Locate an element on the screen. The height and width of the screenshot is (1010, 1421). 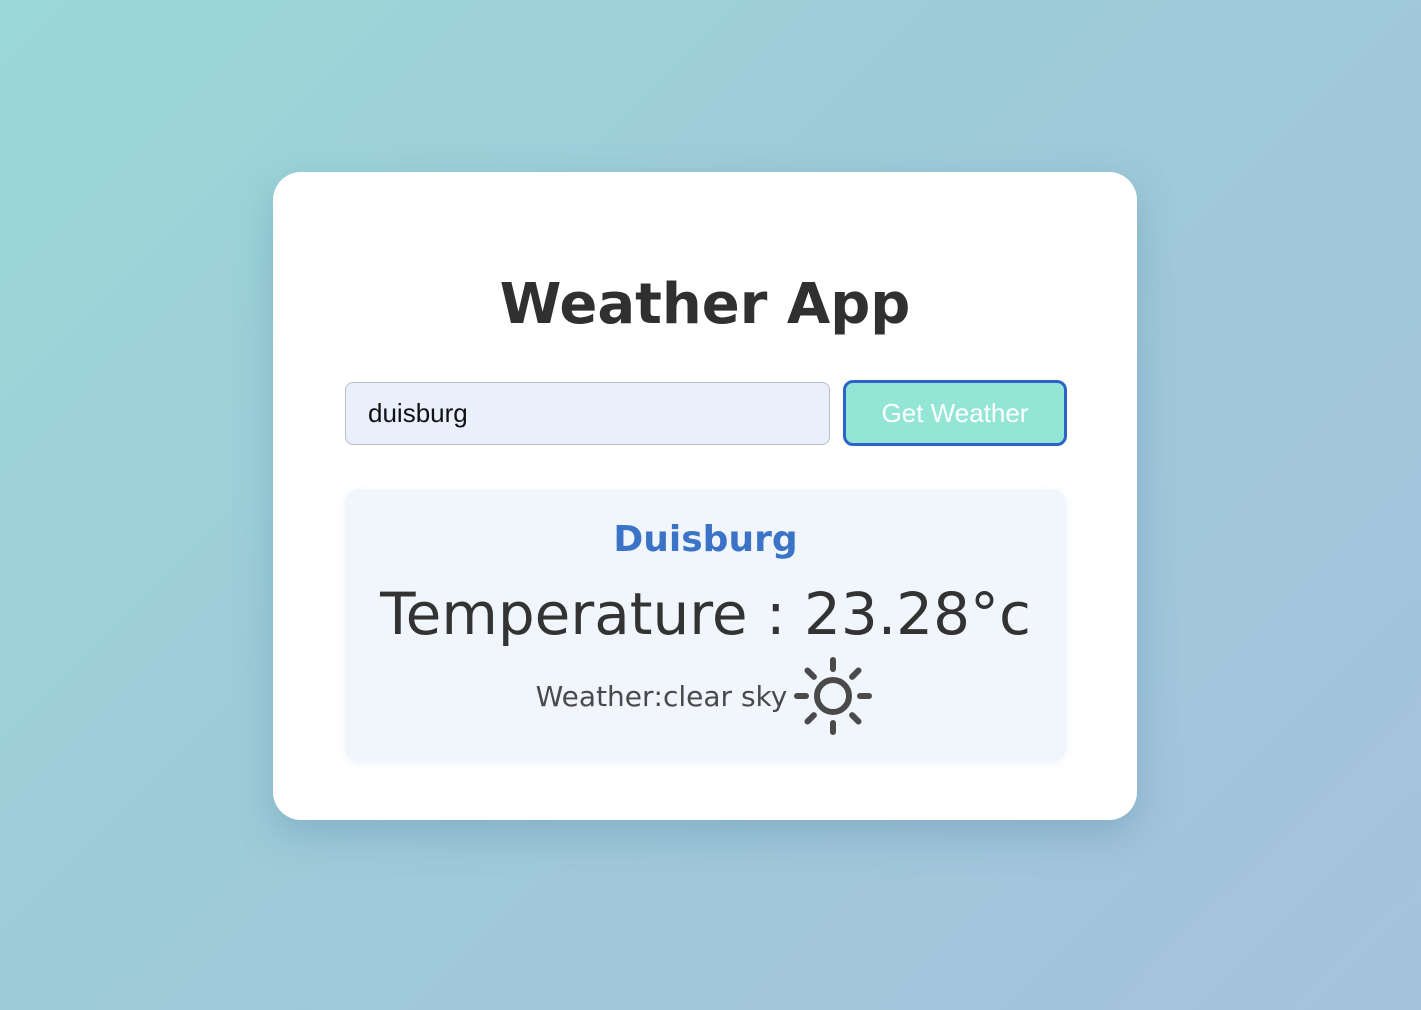
sun-icon is located at coordinates (833, 696).